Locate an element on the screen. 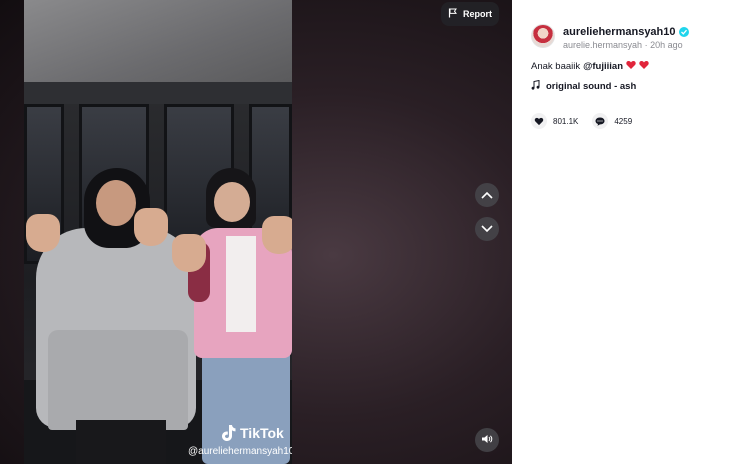  check-badge-icon is located at coordinates (683, 32).